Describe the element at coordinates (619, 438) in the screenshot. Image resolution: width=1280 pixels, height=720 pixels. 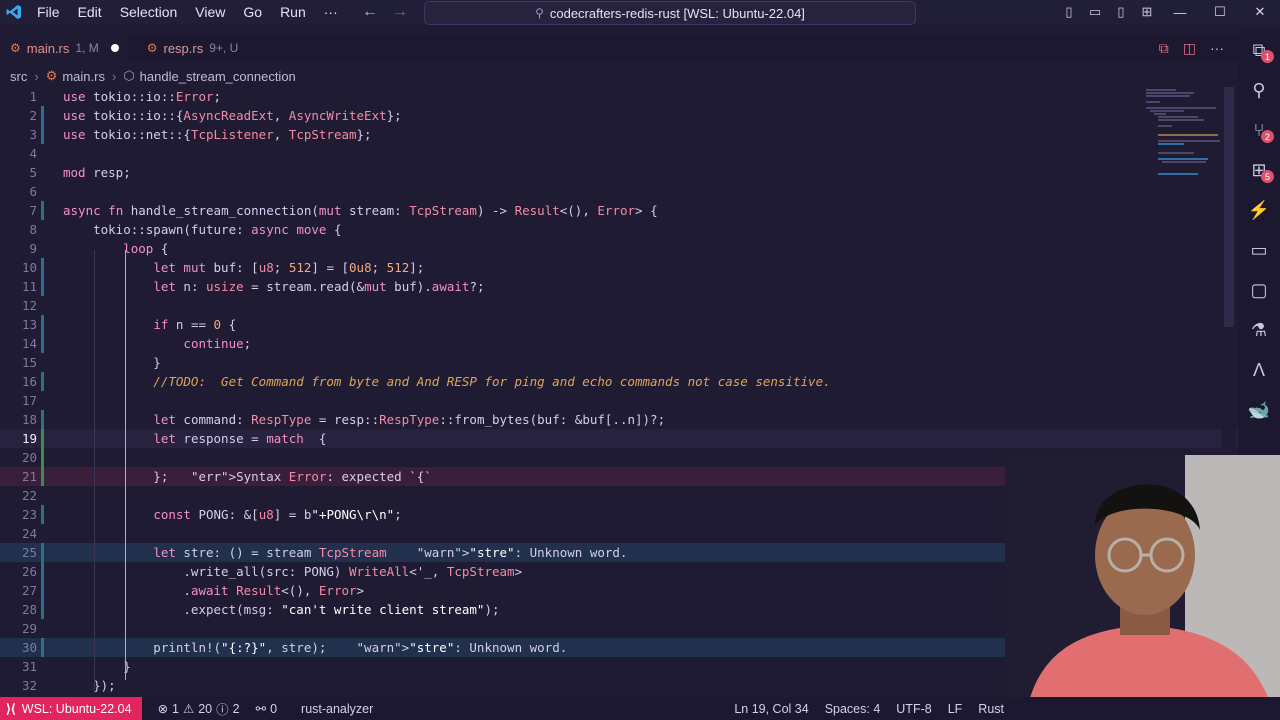
I see `code-line: 19 let response = match {💡` at that location.